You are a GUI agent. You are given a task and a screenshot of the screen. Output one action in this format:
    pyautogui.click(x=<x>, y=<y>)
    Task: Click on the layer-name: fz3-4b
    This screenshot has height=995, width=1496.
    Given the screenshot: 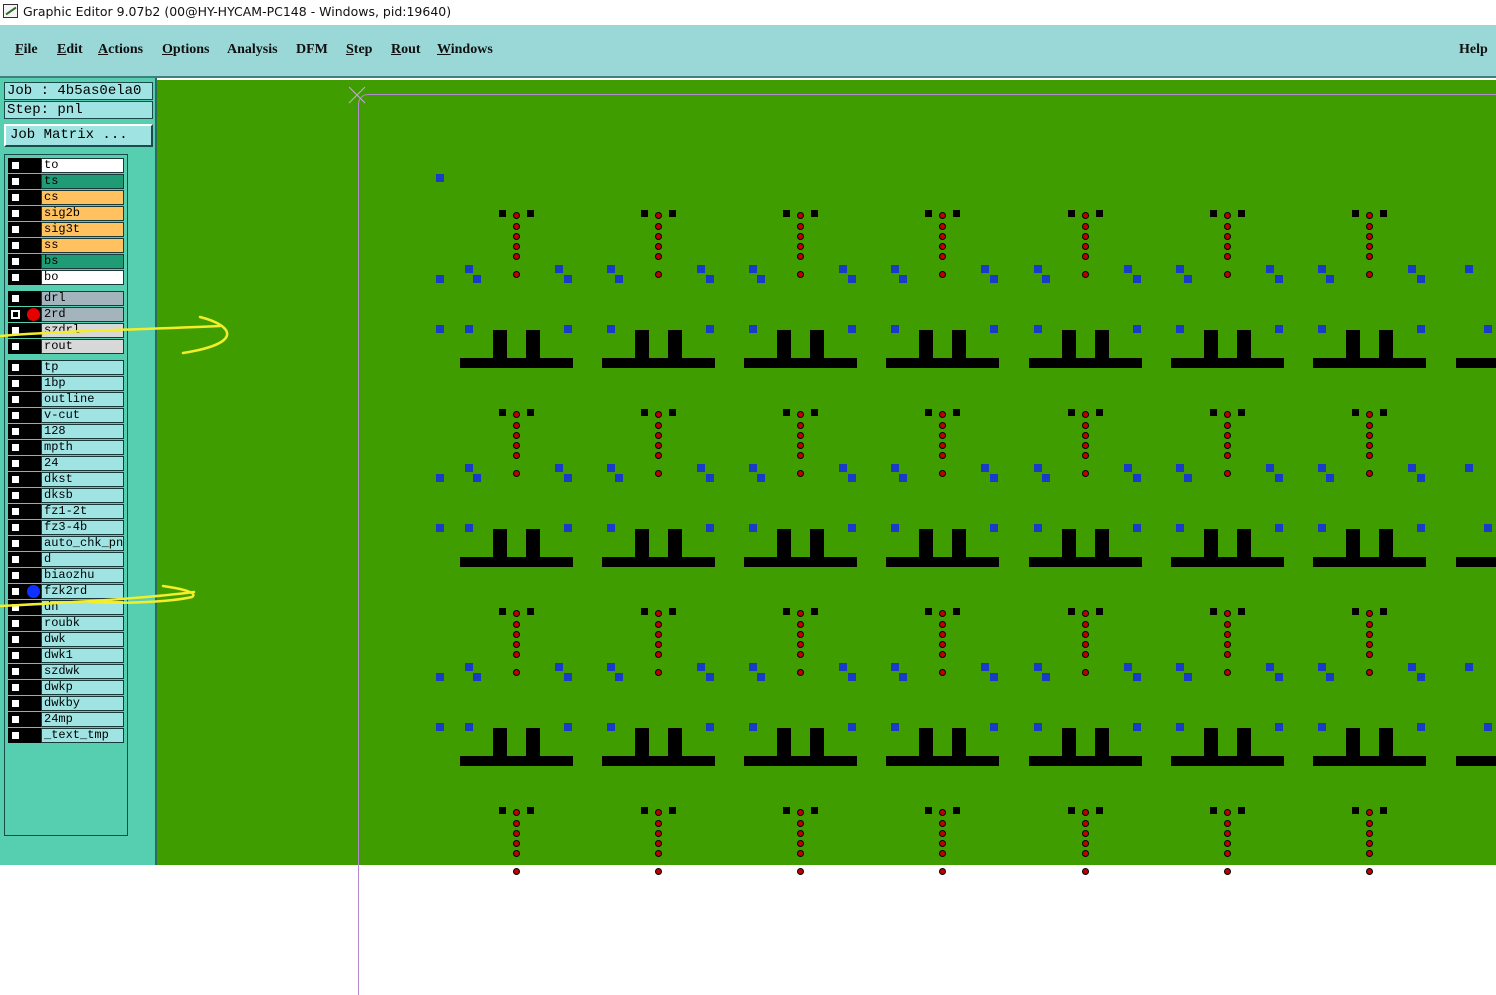 What is the action you would take?
    pyautogui.click(x=82, y=527)
    